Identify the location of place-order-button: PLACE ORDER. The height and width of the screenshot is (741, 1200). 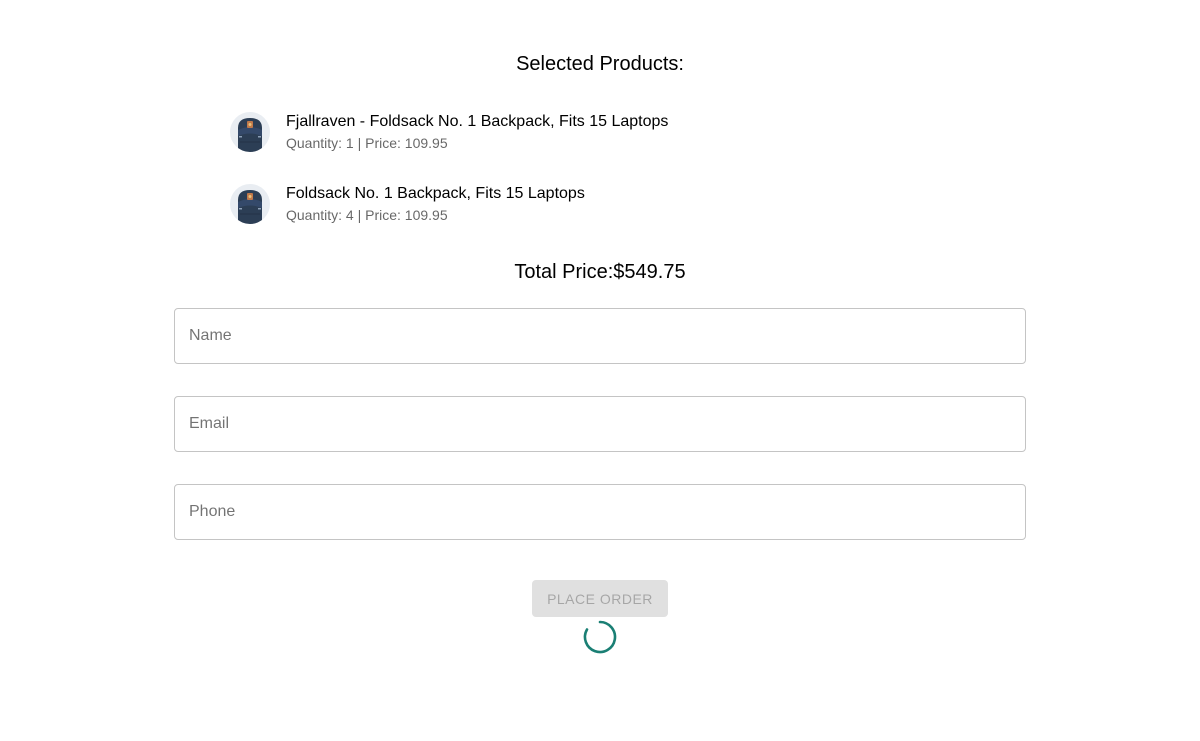
(600, 598).